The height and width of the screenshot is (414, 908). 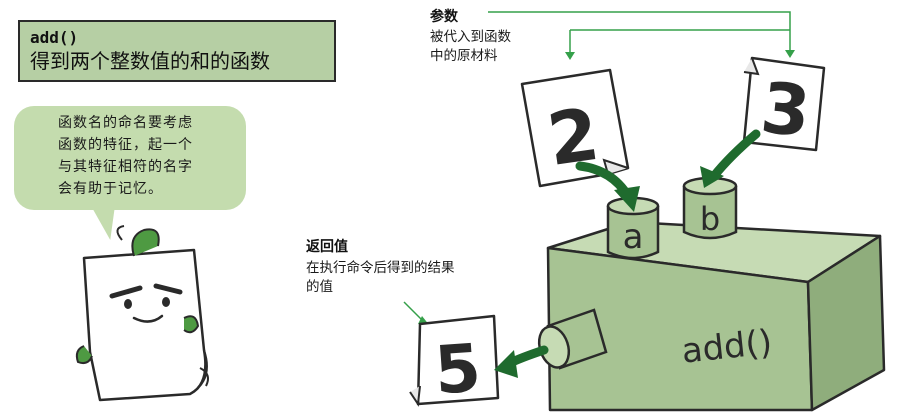 I want to click on bracket-arrowhead-right, so click(x=790, y=54).